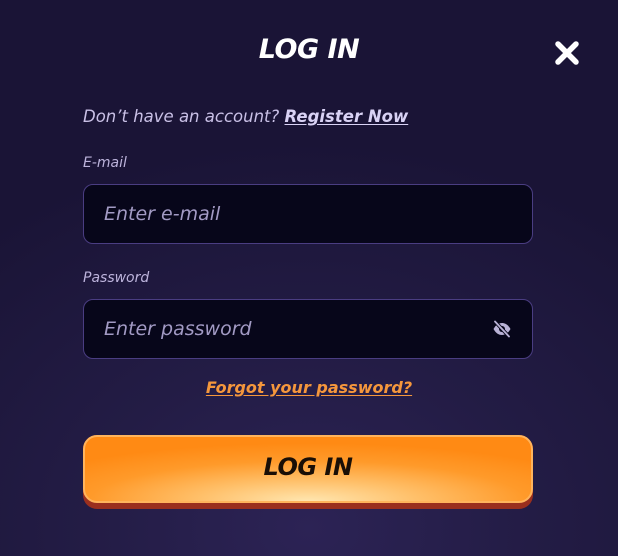 This screenshot has width=618, height=556. Describe the element at coordinates (116, 278) in the screenshot. I see `password-label: Password` at that location.